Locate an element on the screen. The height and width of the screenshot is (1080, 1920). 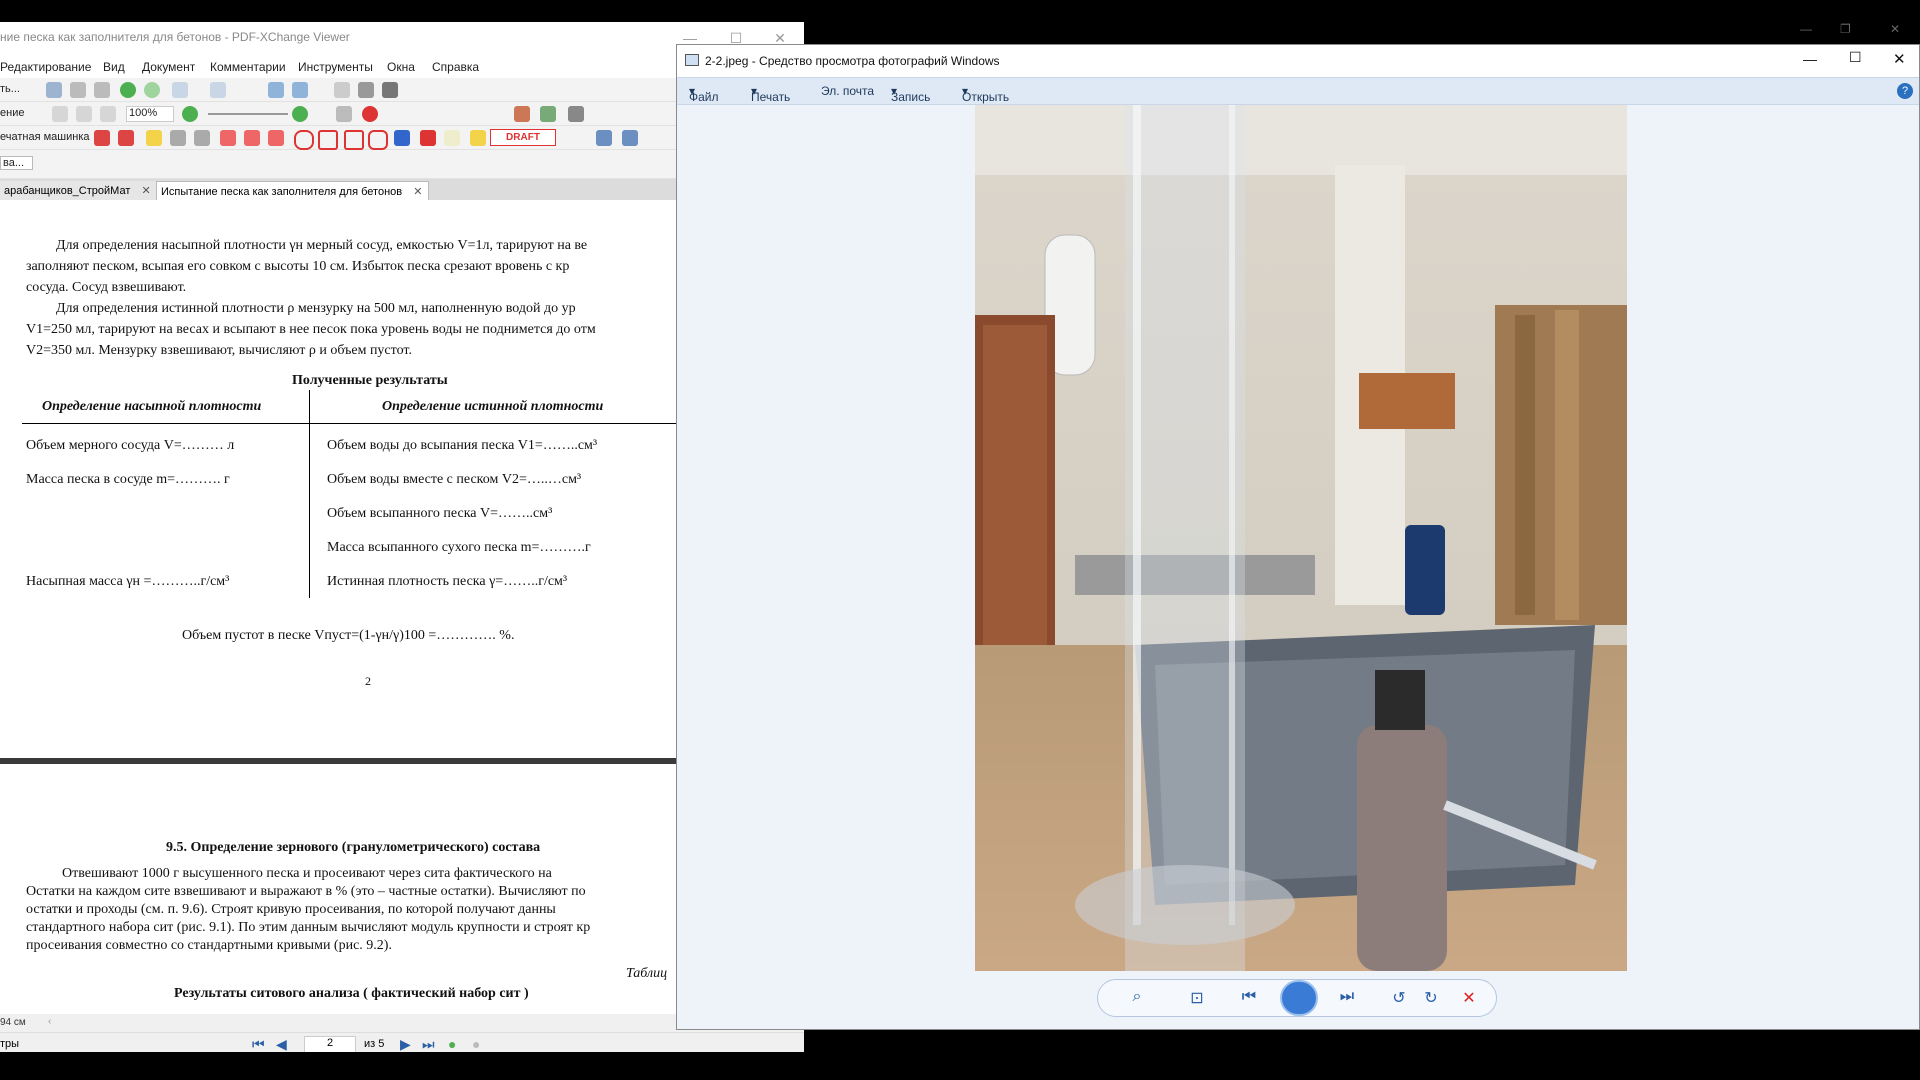
menu-burn: Запись ▾ is located at coordinates (910, 94).